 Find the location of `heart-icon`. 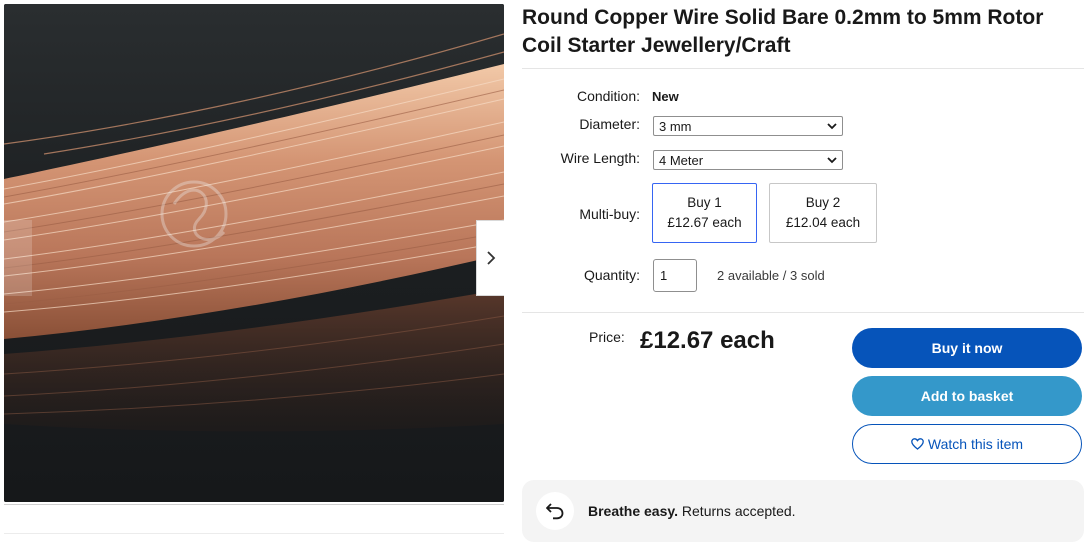

heart-icon is located at coordinates (917, 444).